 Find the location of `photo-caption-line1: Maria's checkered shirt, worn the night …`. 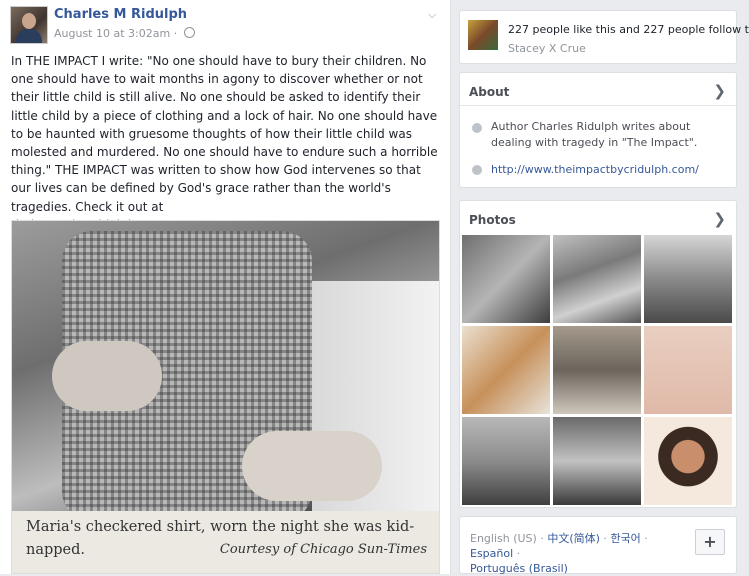

photo-caption-line1: Maria's checkered shirt, worn the night … is located at coordinates (220, 527).